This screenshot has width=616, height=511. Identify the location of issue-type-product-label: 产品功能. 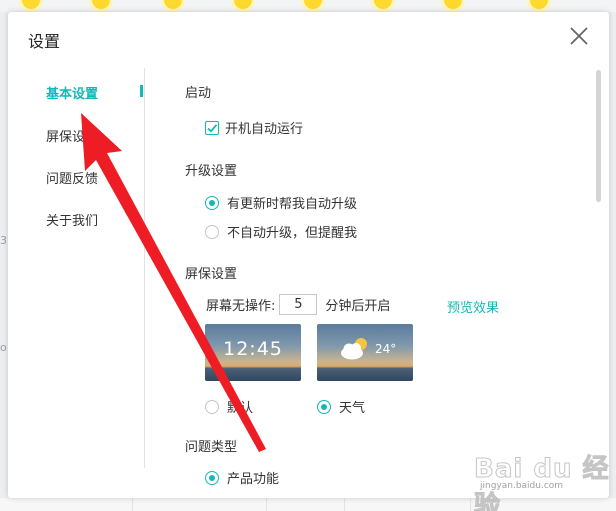
(253, 479).